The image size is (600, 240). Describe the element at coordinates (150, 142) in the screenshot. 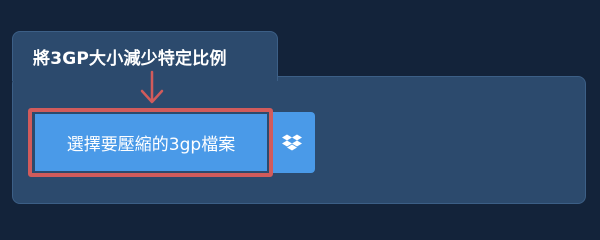

I see `highlight-frame` at that location.